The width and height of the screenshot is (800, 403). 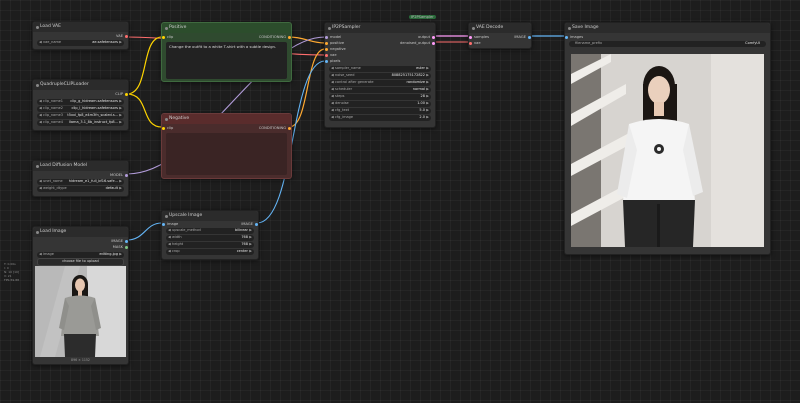 I want to click on node-load-vae: Load VAE VAE ◀ vae_name ae.safetensors ▶, so click(x=80, y=35).